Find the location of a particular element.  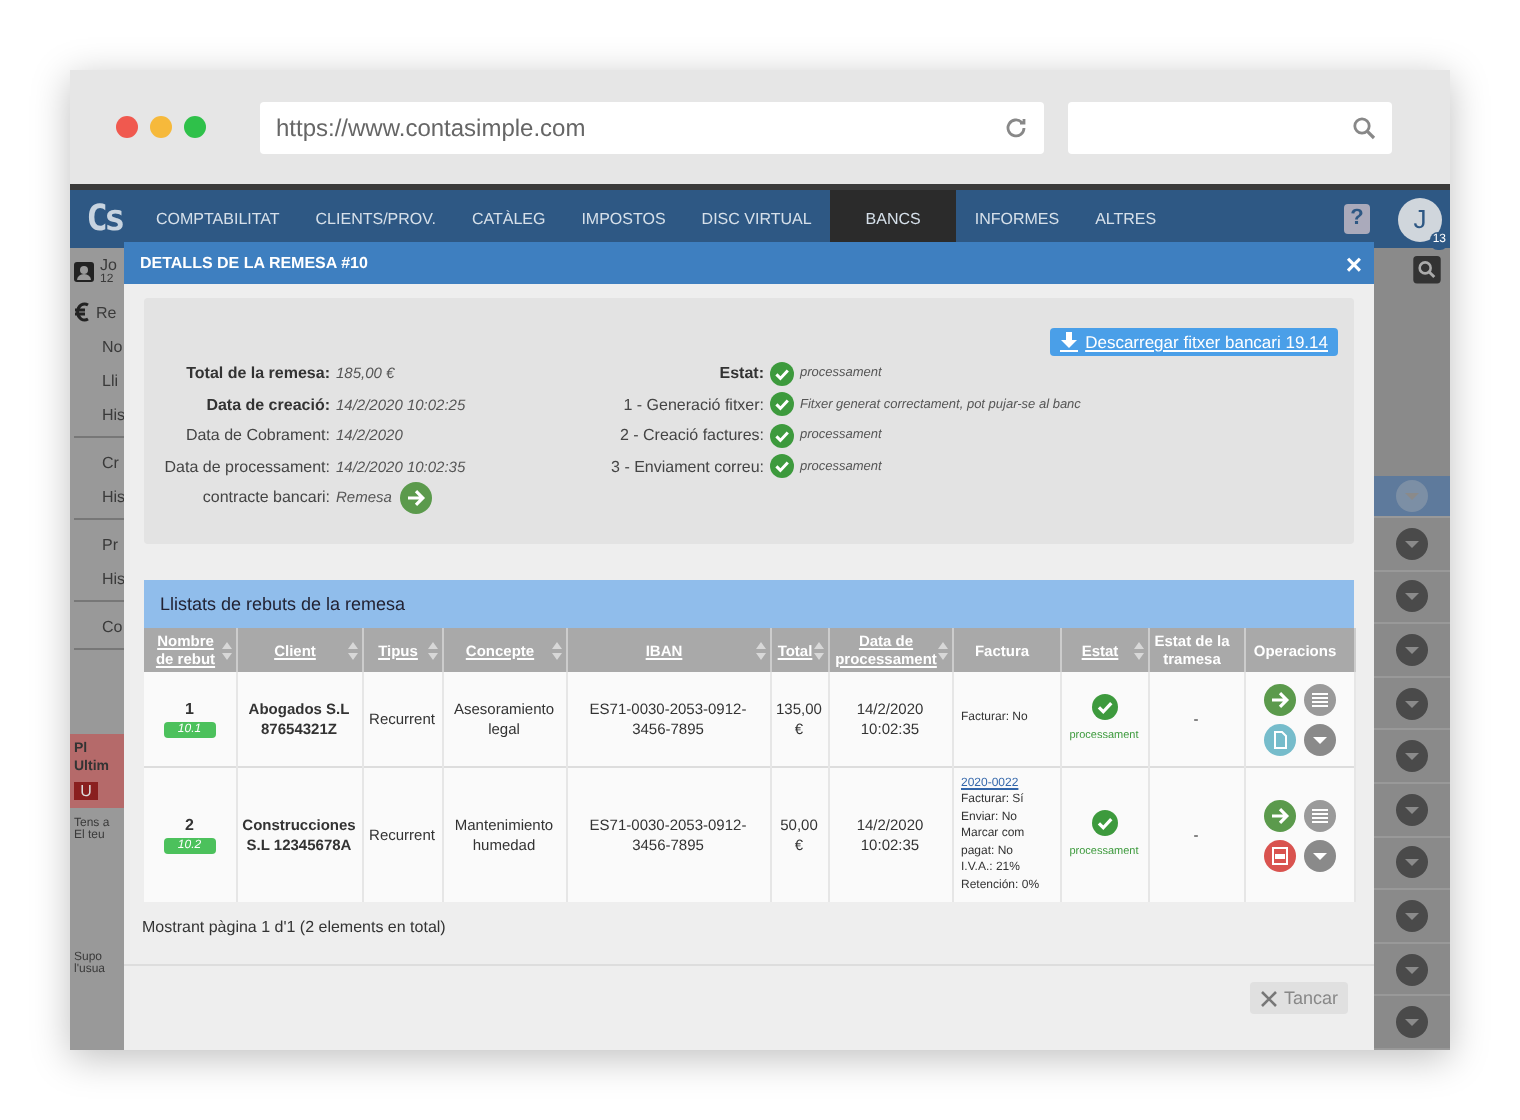

field-label: 3 - Enviament correu: is located at coordinates (686, 466).